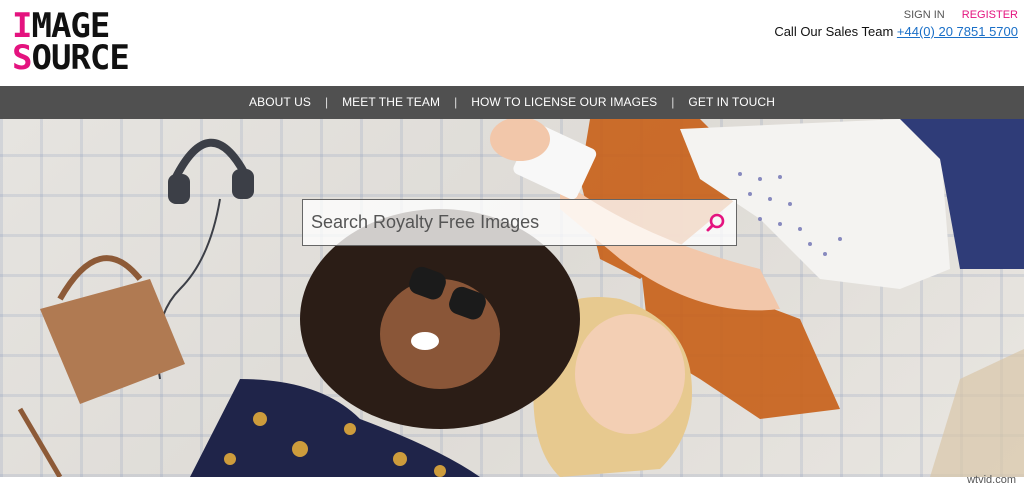 The image size is (1024, 489). What do you see at coordinates (896, 15) in the screenshot?
I see `auth-links: SIGN IN REGISTER` at bounding box center [896, 15].